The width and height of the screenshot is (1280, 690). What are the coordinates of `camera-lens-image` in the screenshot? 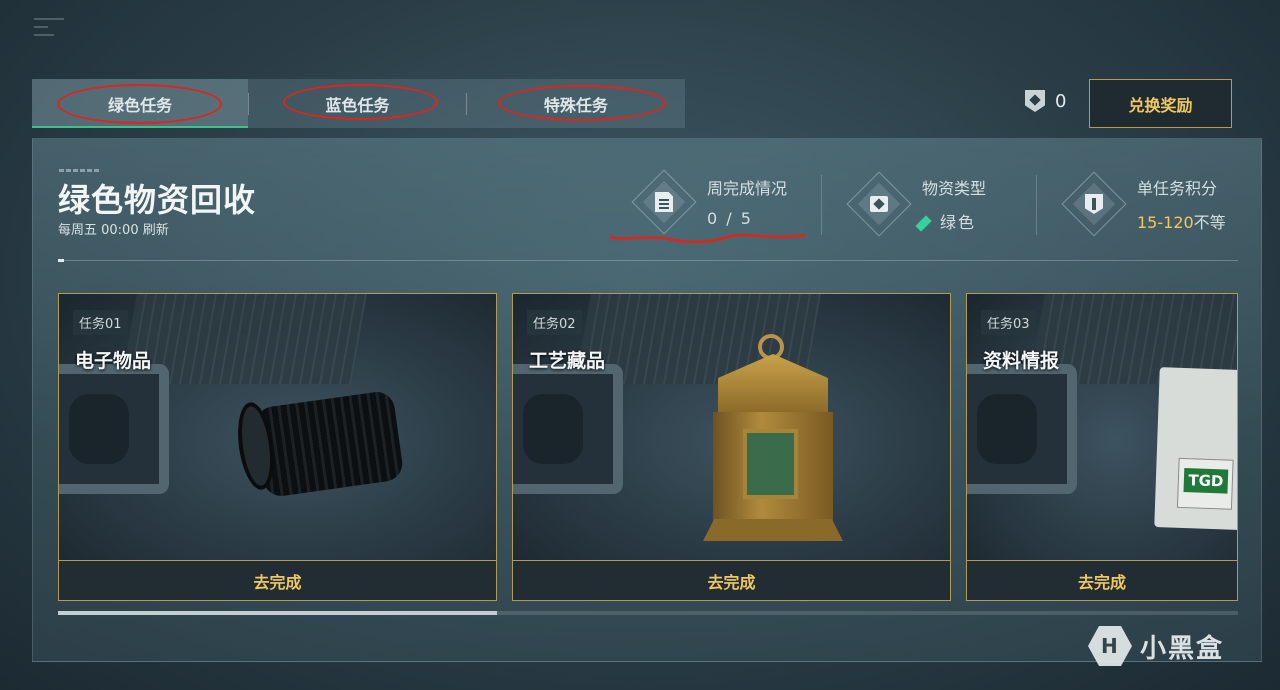 It's located at (321, 441).